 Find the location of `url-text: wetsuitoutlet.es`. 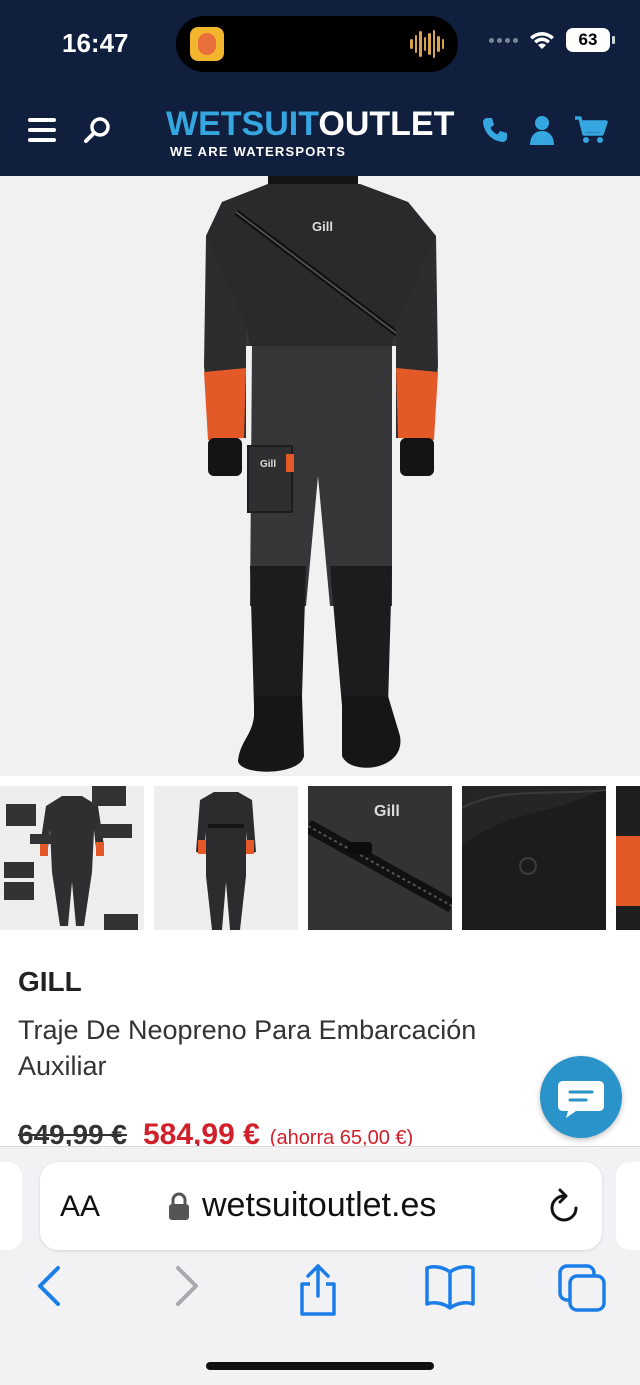

url-text: wetsuitoutlet.es is located at coordinates (319, 1205).